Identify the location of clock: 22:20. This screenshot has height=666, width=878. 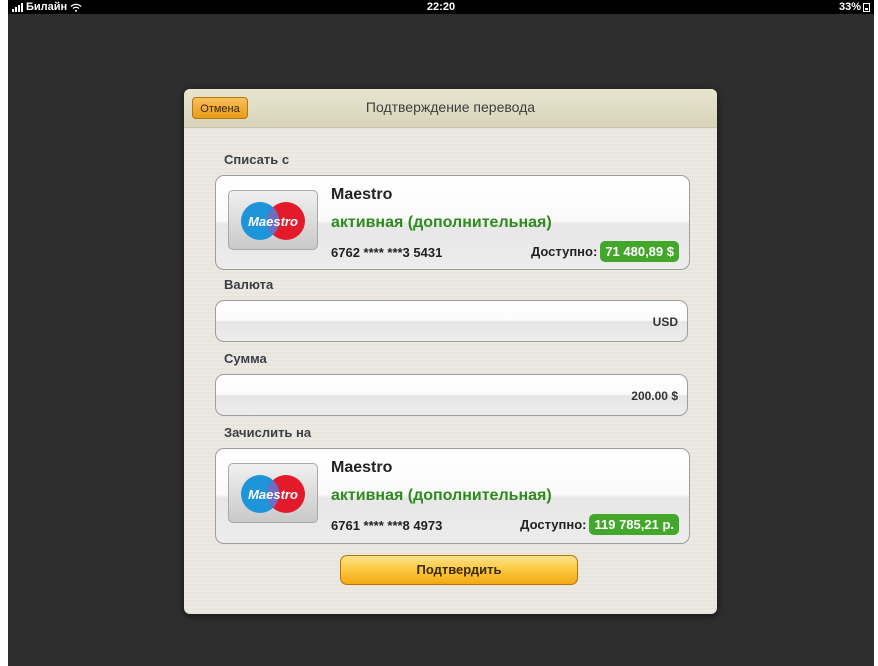
(441, 7).